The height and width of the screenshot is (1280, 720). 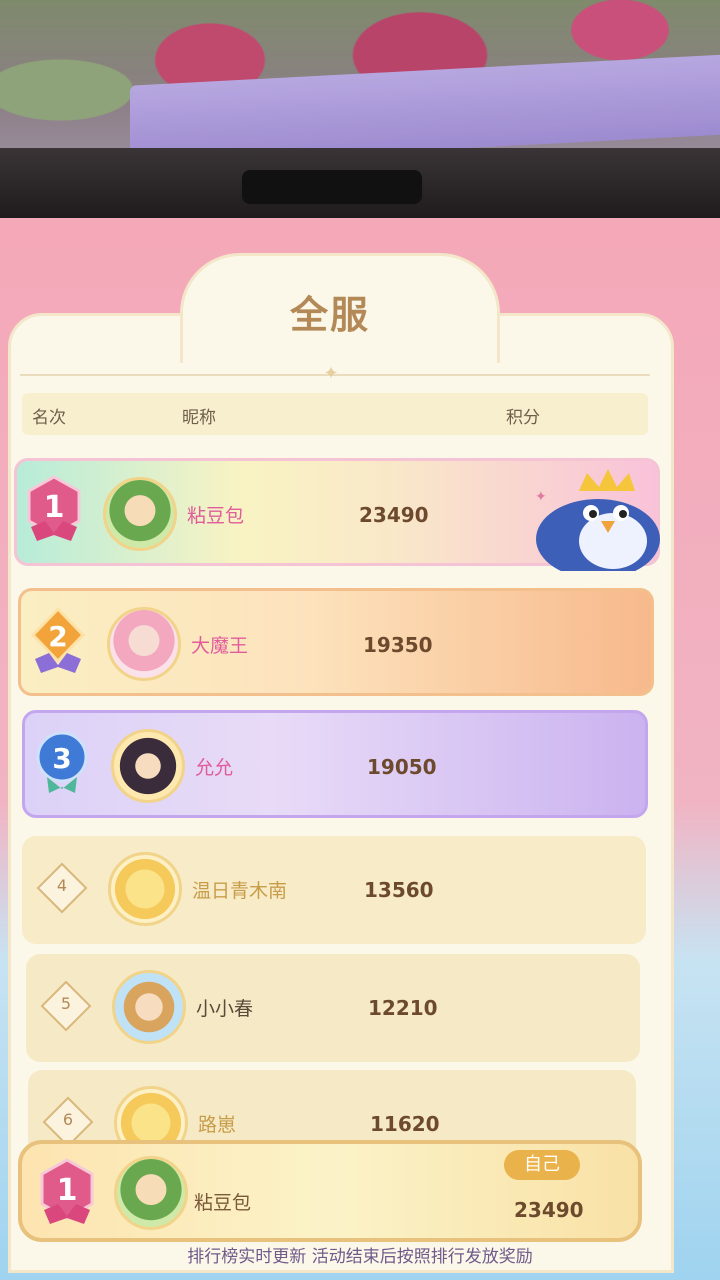 I want to click on rank-number: 3, so click(x=61, y=758).